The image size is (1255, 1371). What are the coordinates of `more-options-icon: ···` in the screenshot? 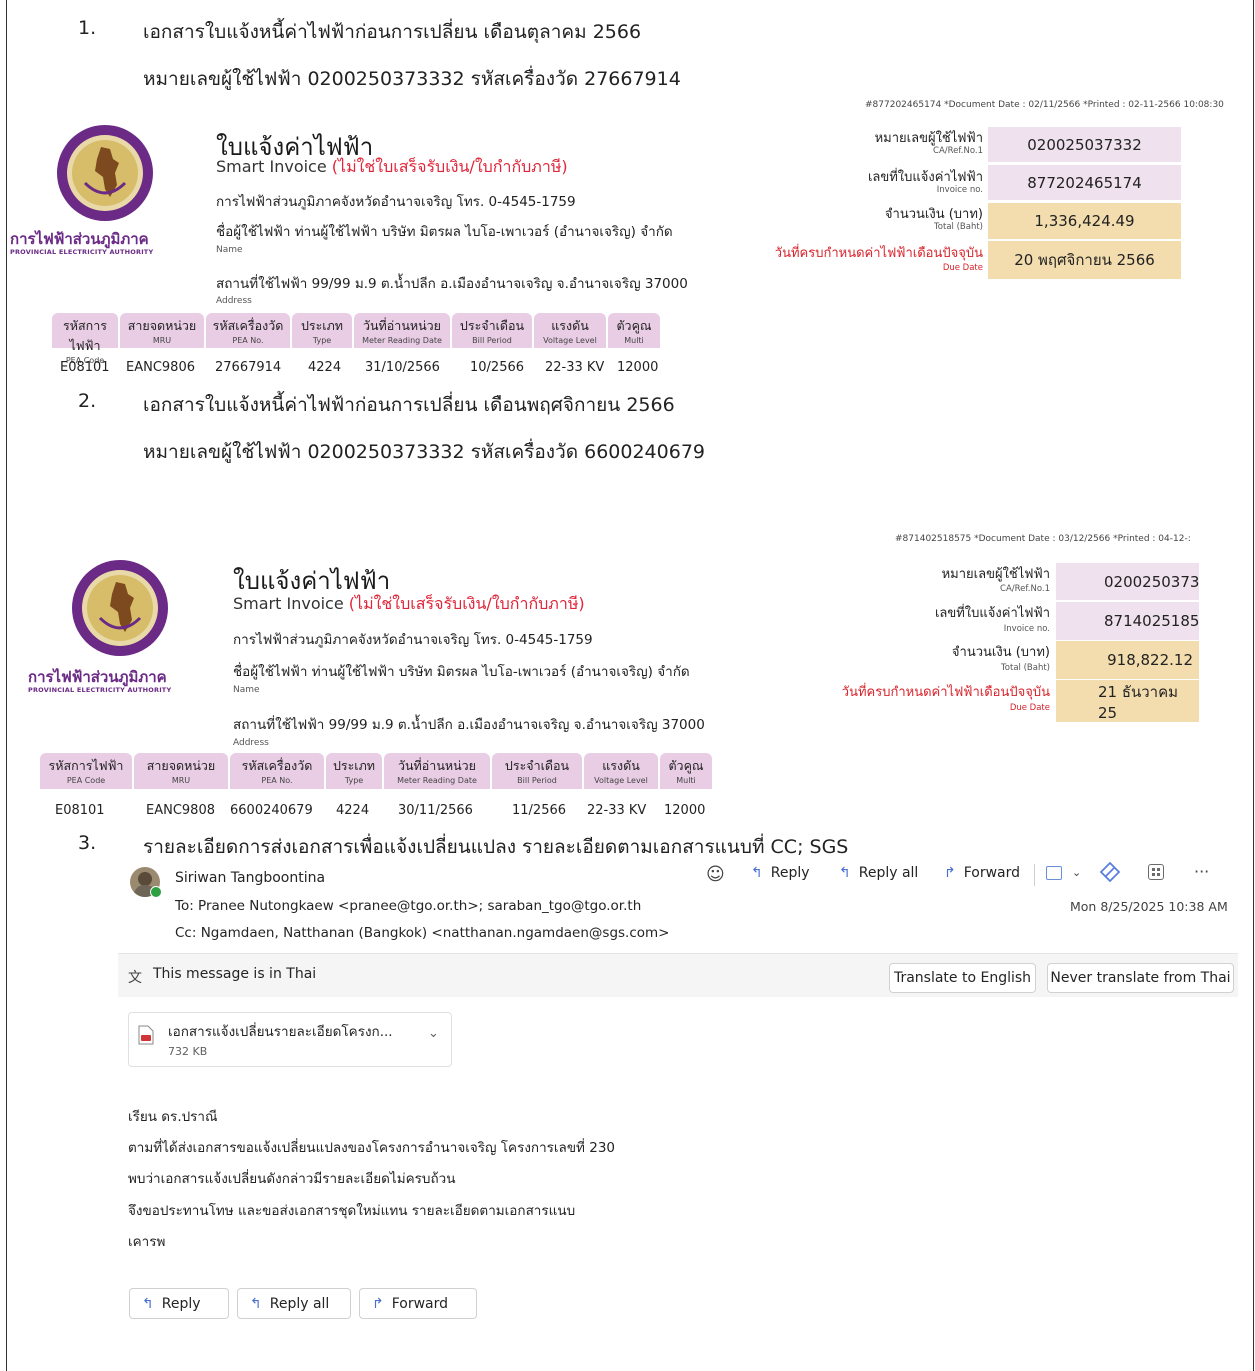 It's located at (1201, 871).